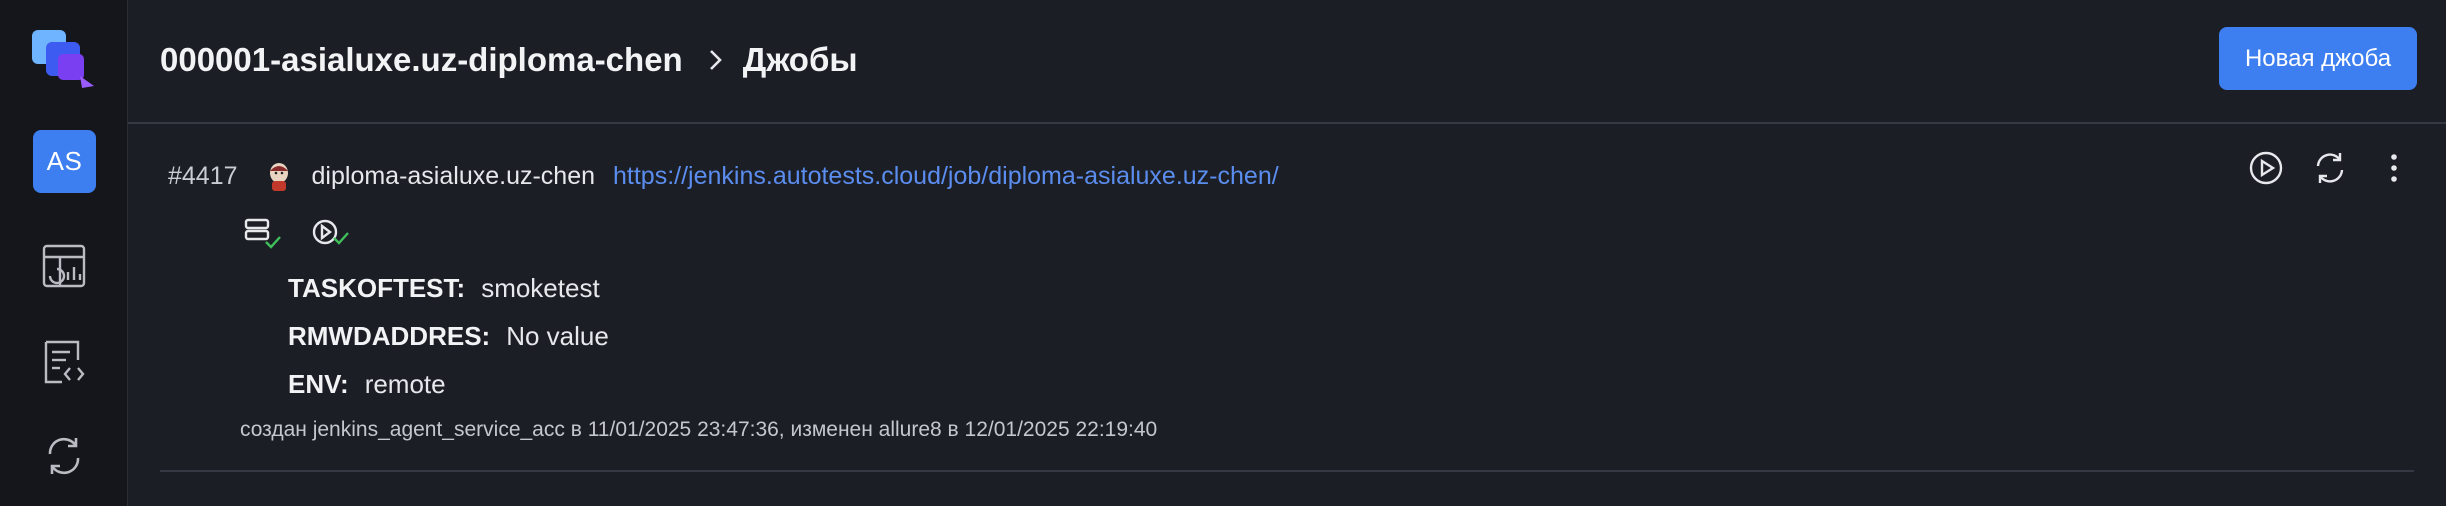 The image size is (2446, 506). I want to click on job-status-icons, so click(296, 233).